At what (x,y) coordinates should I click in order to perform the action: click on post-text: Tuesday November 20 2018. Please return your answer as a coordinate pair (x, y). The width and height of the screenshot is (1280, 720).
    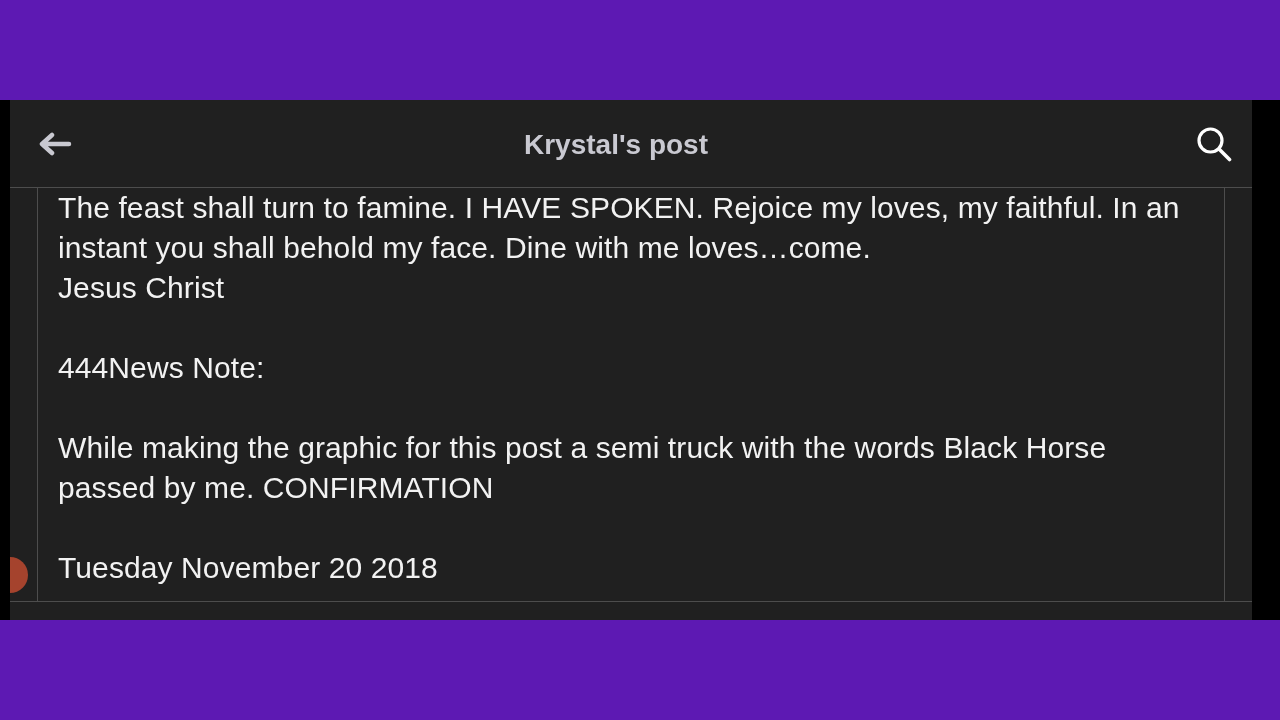
    Looking at the image, I should click on (248, 568).